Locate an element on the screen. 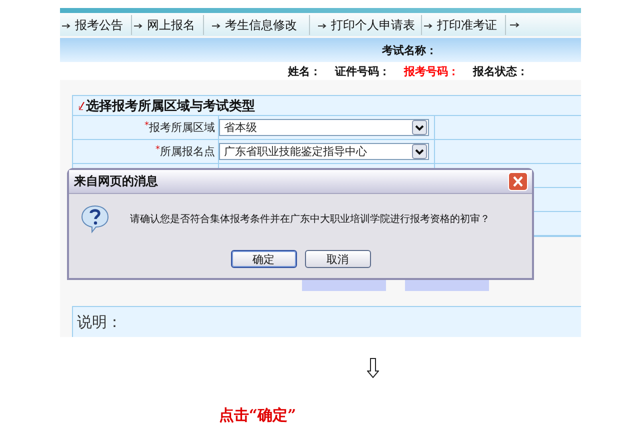 The height and width of the screenshot is (443, 617). info-label: 姓名： is located at coordinates (304, 71).